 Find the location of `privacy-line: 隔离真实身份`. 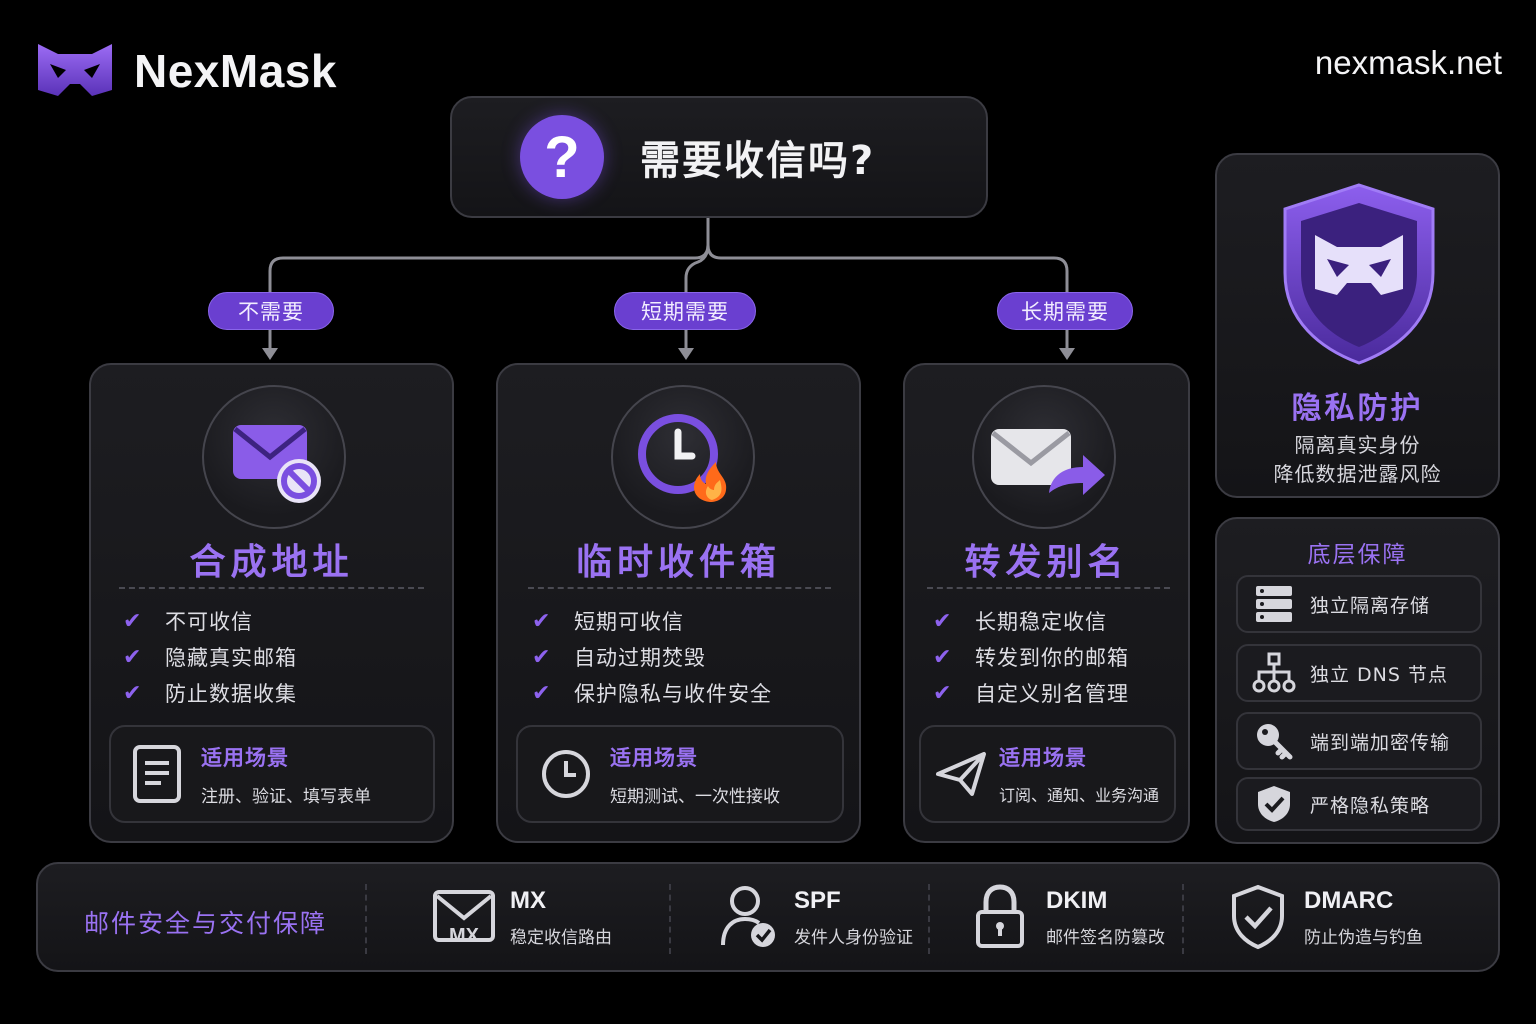

privacy-line: 隔离真实身份 is located at coordinates (1357, 445).